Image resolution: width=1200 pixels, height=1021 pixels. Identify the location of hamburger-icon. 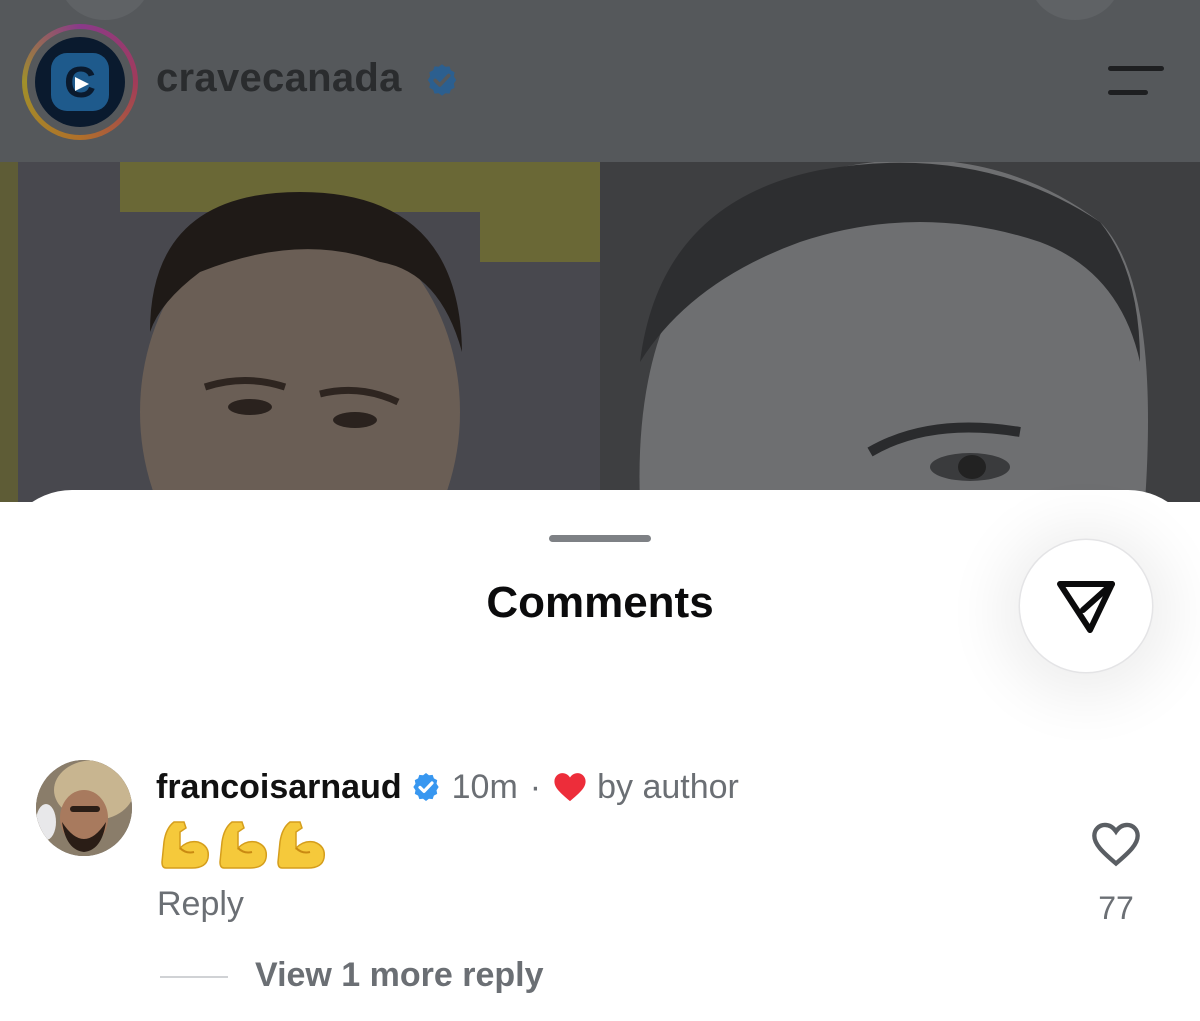
(1134, 82).